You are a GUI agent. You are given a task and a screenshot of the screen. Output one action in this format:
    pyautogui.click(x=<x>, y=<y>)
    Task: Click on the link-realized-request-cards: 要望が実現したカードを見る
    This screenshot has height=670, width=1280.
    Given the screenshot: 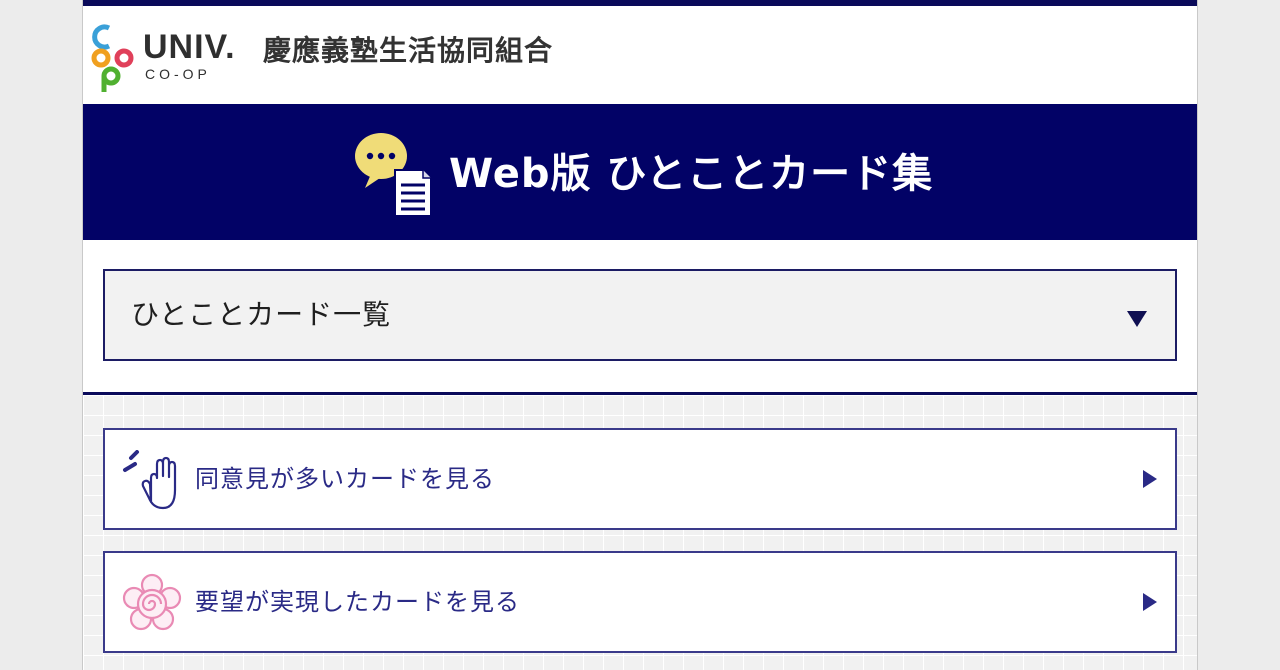 What is the action you would take?
    pyautogui.click(x=640, y=602)
    